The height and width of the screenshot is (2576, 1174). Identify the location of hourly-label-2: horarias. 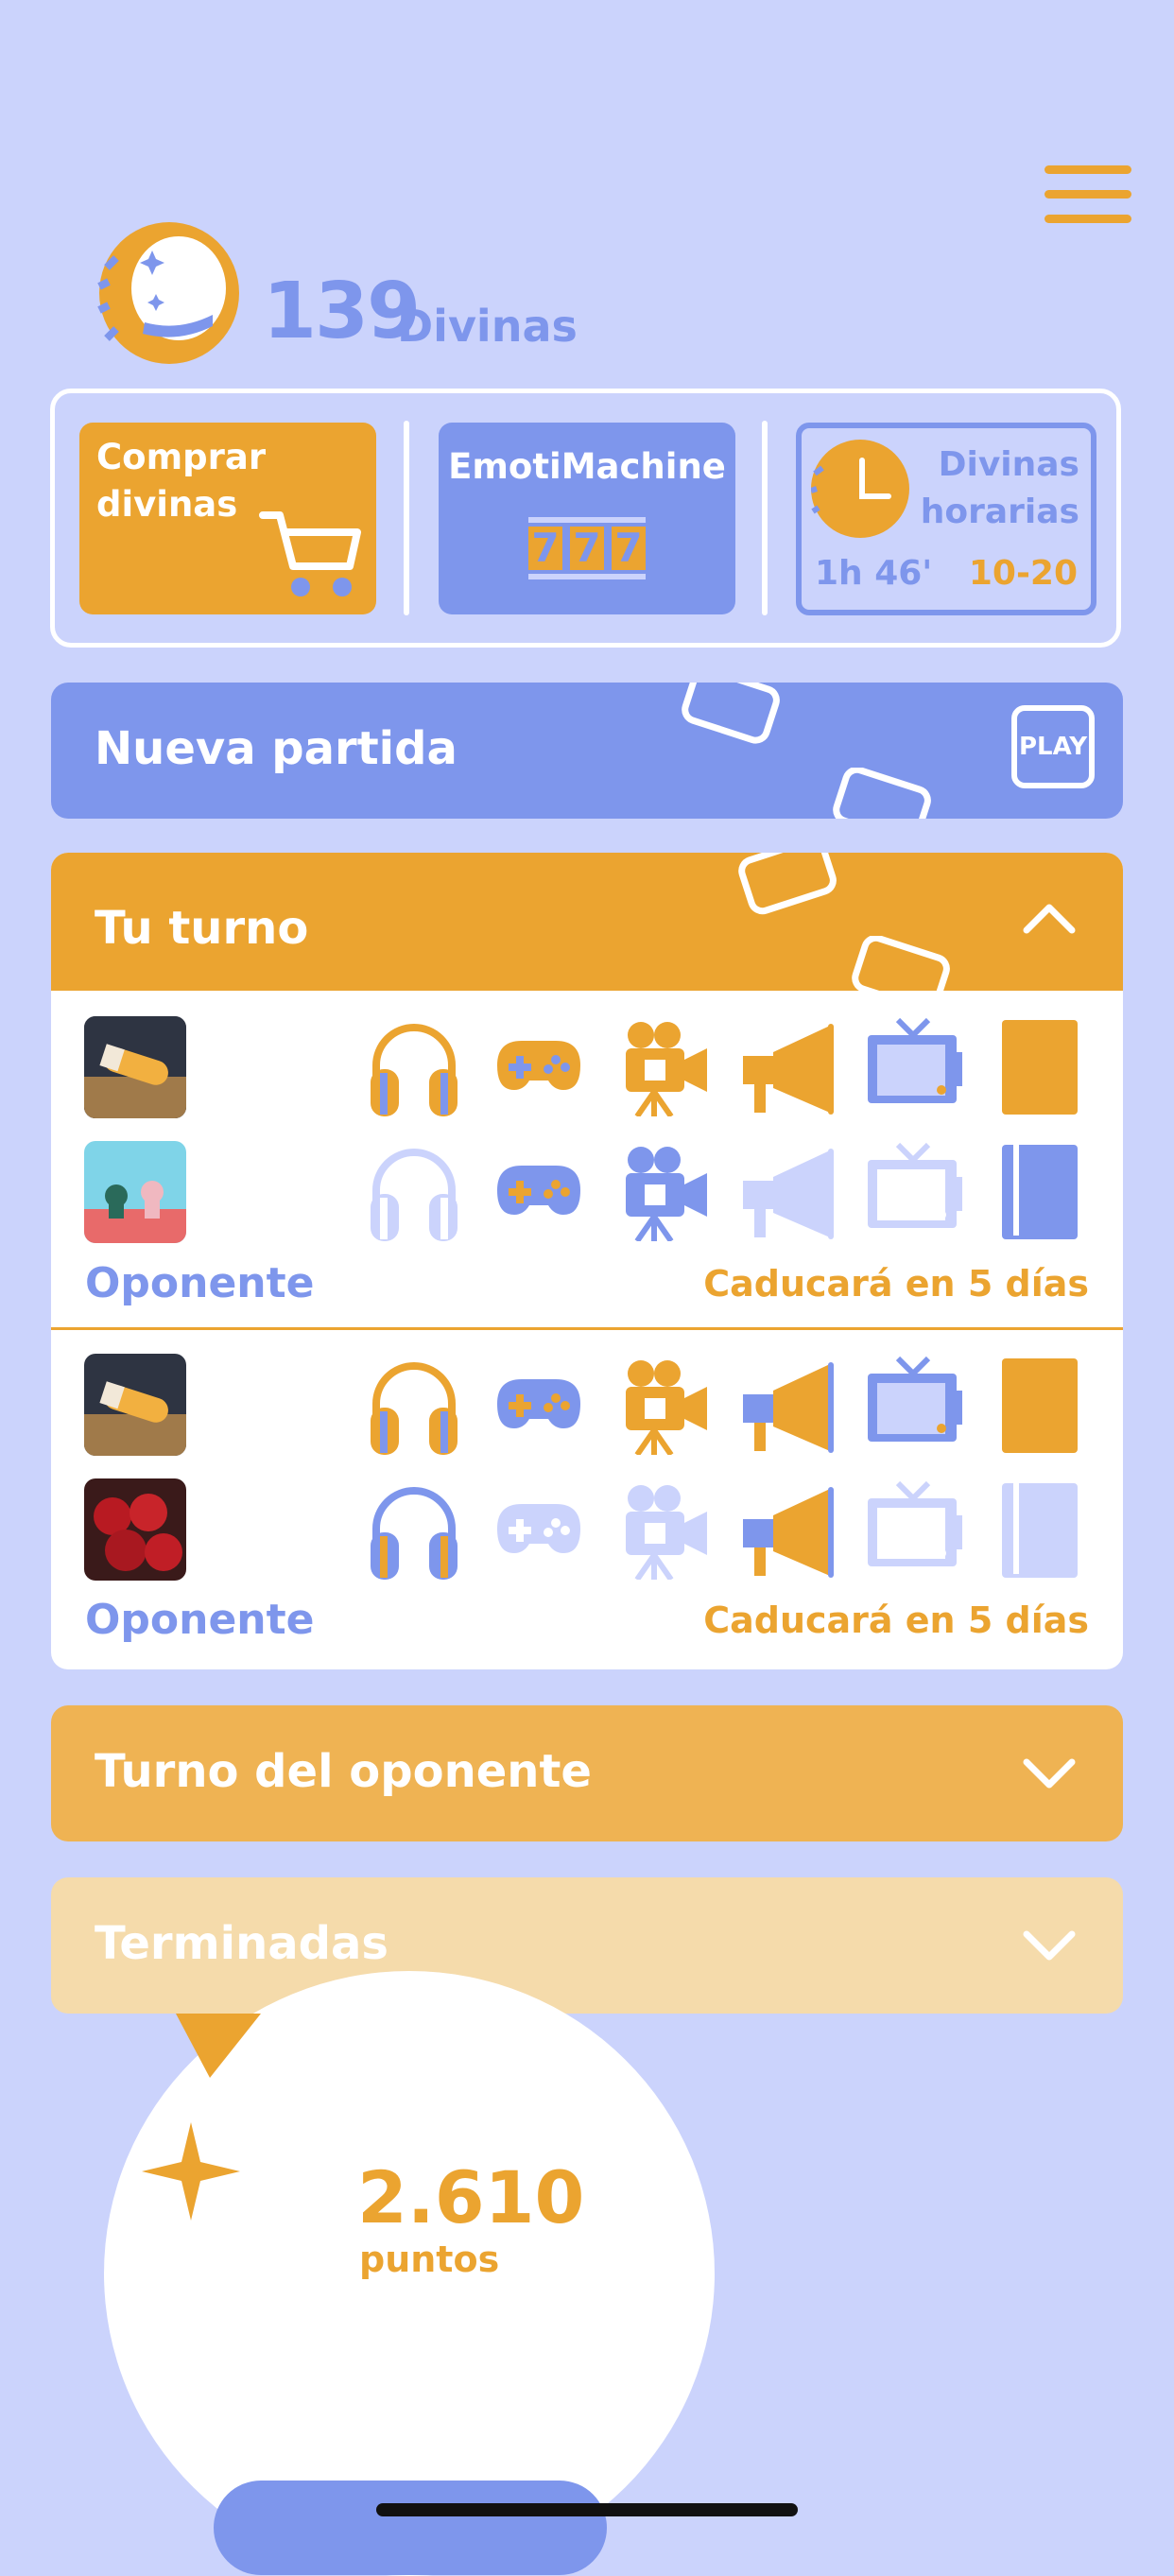
(999, 512).